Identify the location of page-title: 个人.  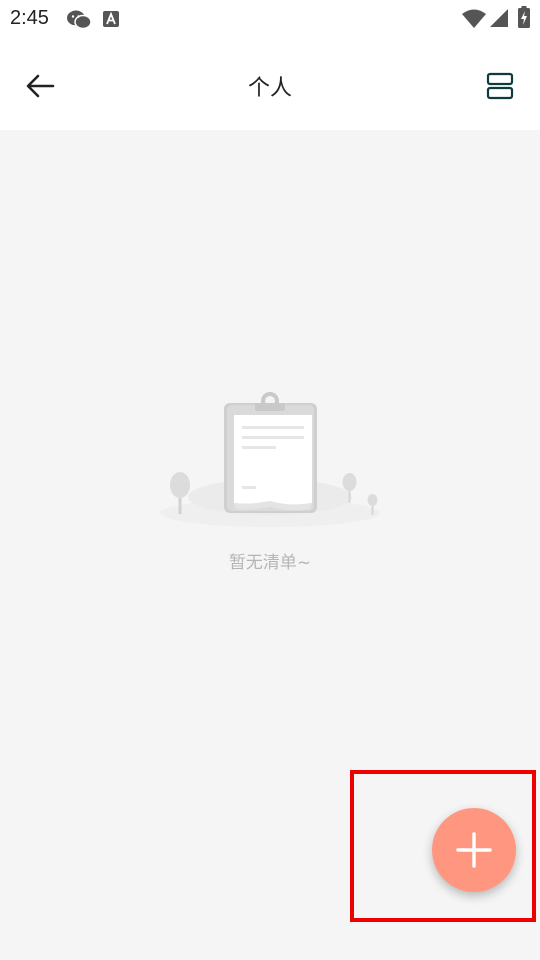
(269, 88).